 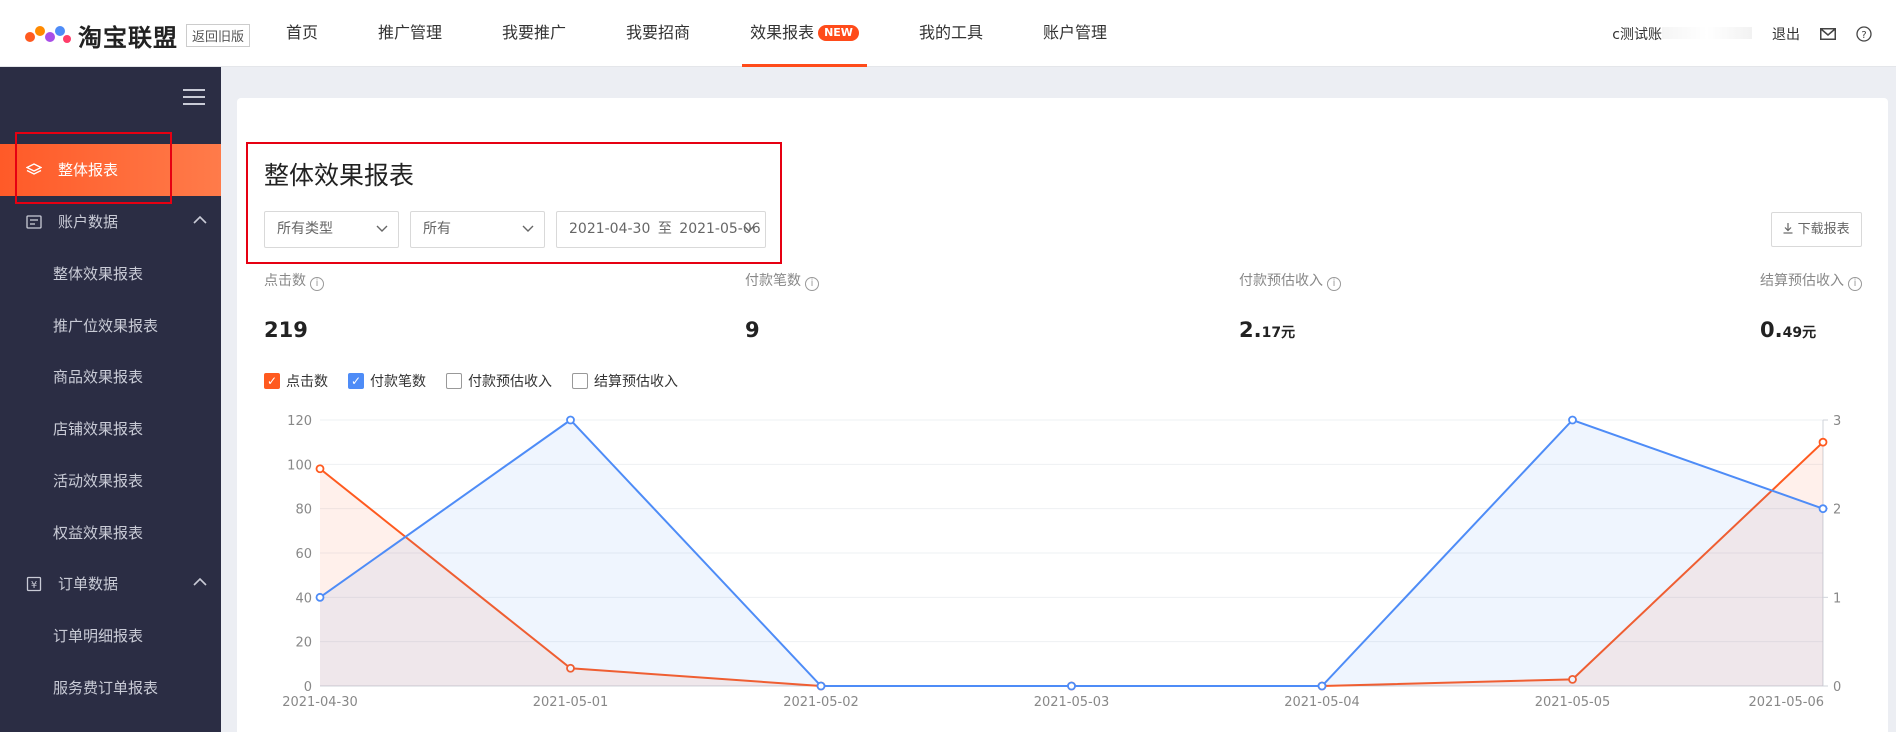 I want to click on sidebar-item-order-data: ¥ 订单数据, so click(x=110, y=584).